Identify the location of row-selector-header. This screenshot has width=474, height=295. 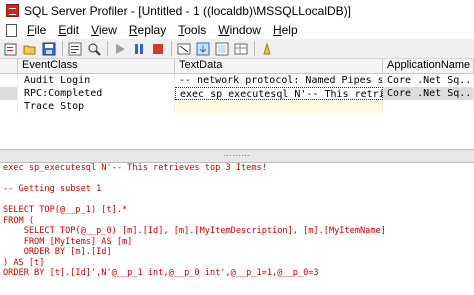
(9, 66).